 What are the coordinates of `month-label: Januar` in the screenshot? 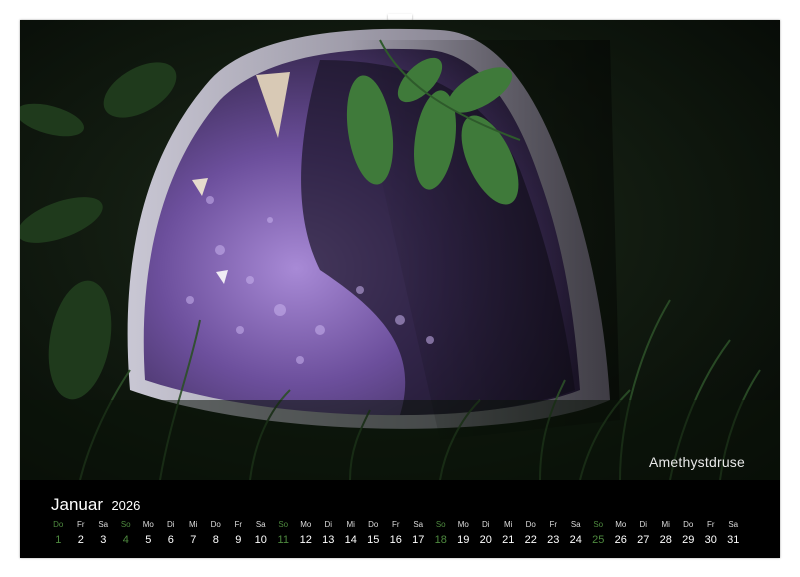 It's located at (77, 504).